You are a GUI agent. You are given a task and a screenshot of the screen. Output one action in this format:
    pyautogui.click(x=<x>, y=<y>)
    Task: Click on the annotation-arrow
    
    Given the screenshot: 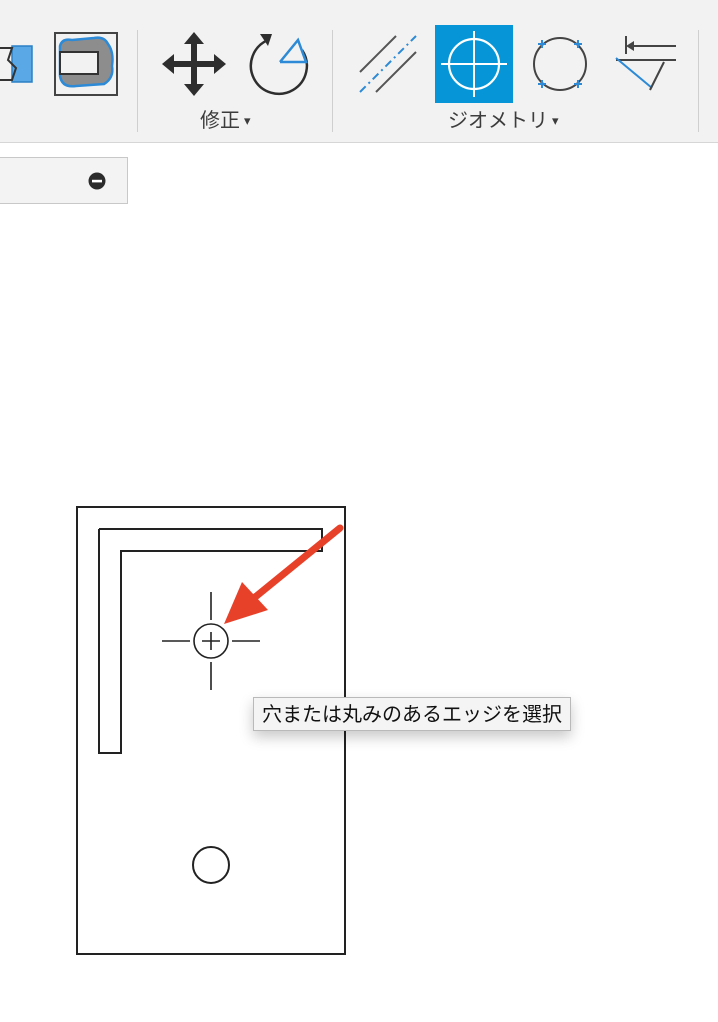 What is the action you would take?
    pyautogui.click(x=284, y=574)
    